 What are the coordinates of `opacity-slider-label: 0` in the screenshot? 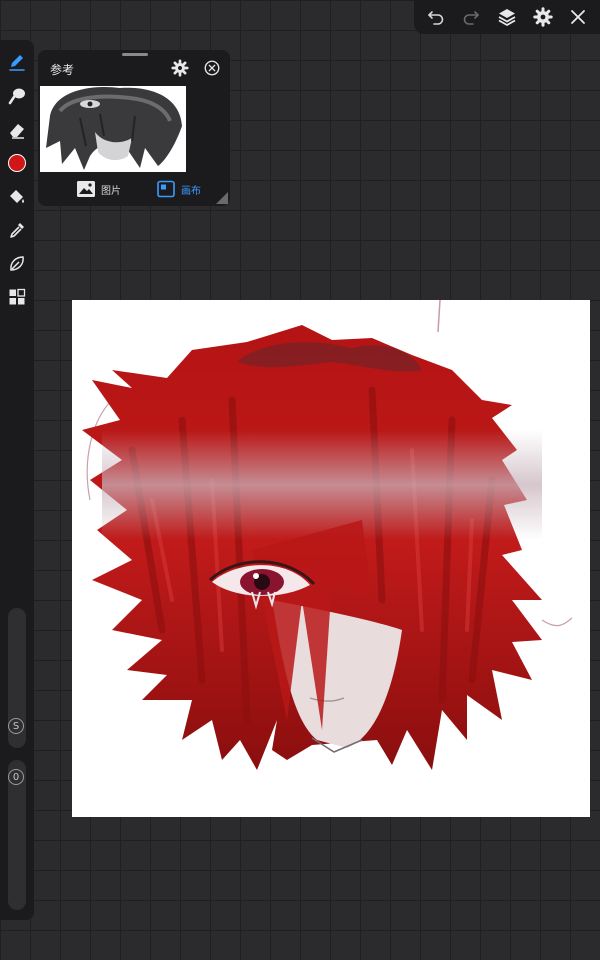 It's located at (16, 777).